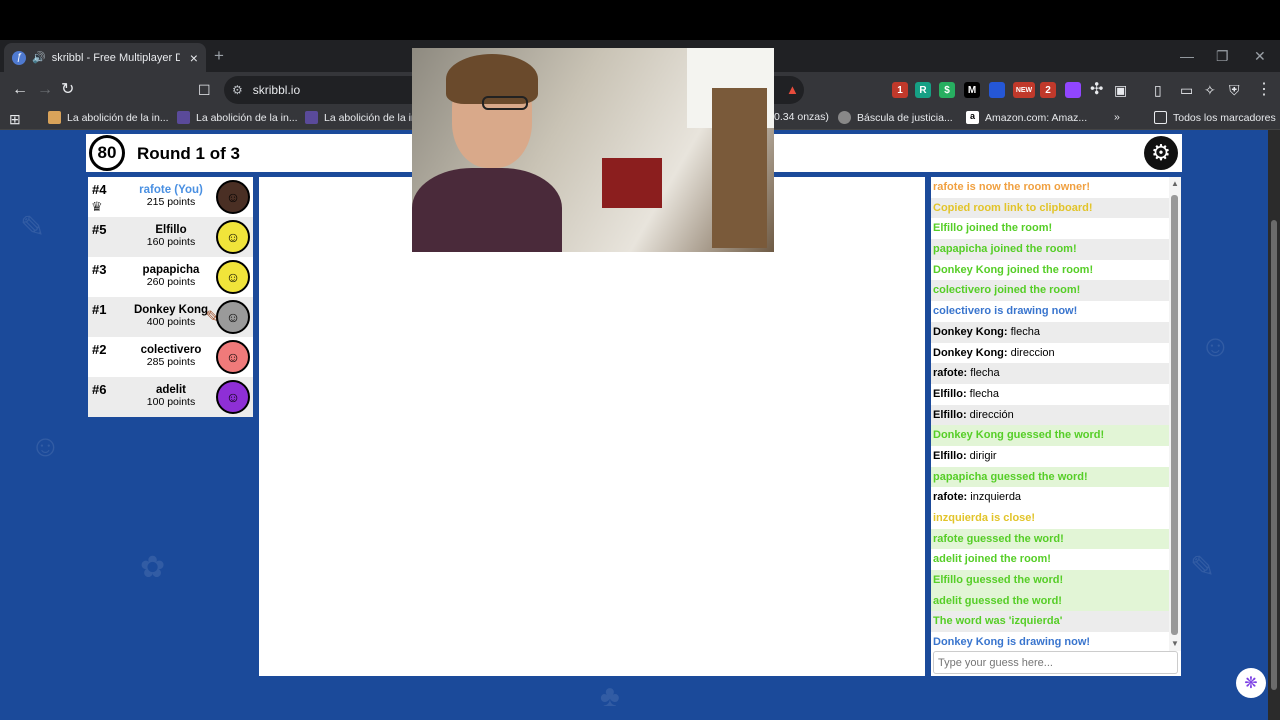 The image size is (1280, 720). What do you see at coordinates (171, 202) in the screenshot?
I see `player-points: 215 points` at bounding box center [171, 202].